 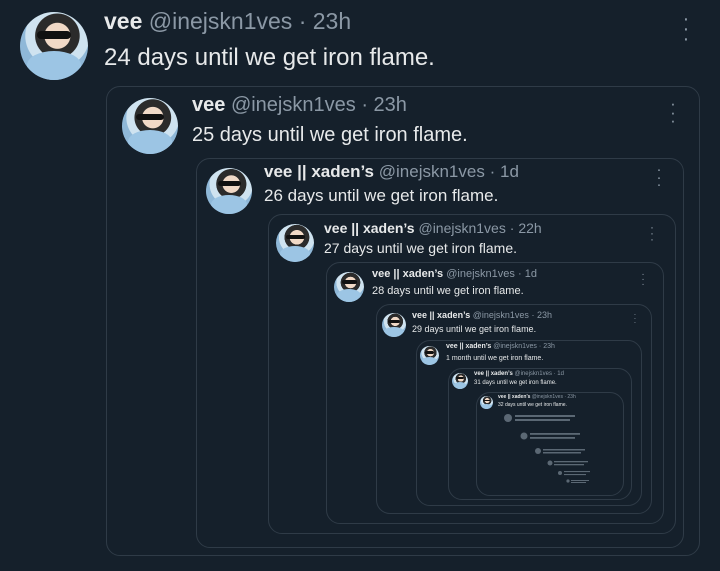 I want to click on tweet-text: 26 days until we get iron flame., so click(x=381, y=195).